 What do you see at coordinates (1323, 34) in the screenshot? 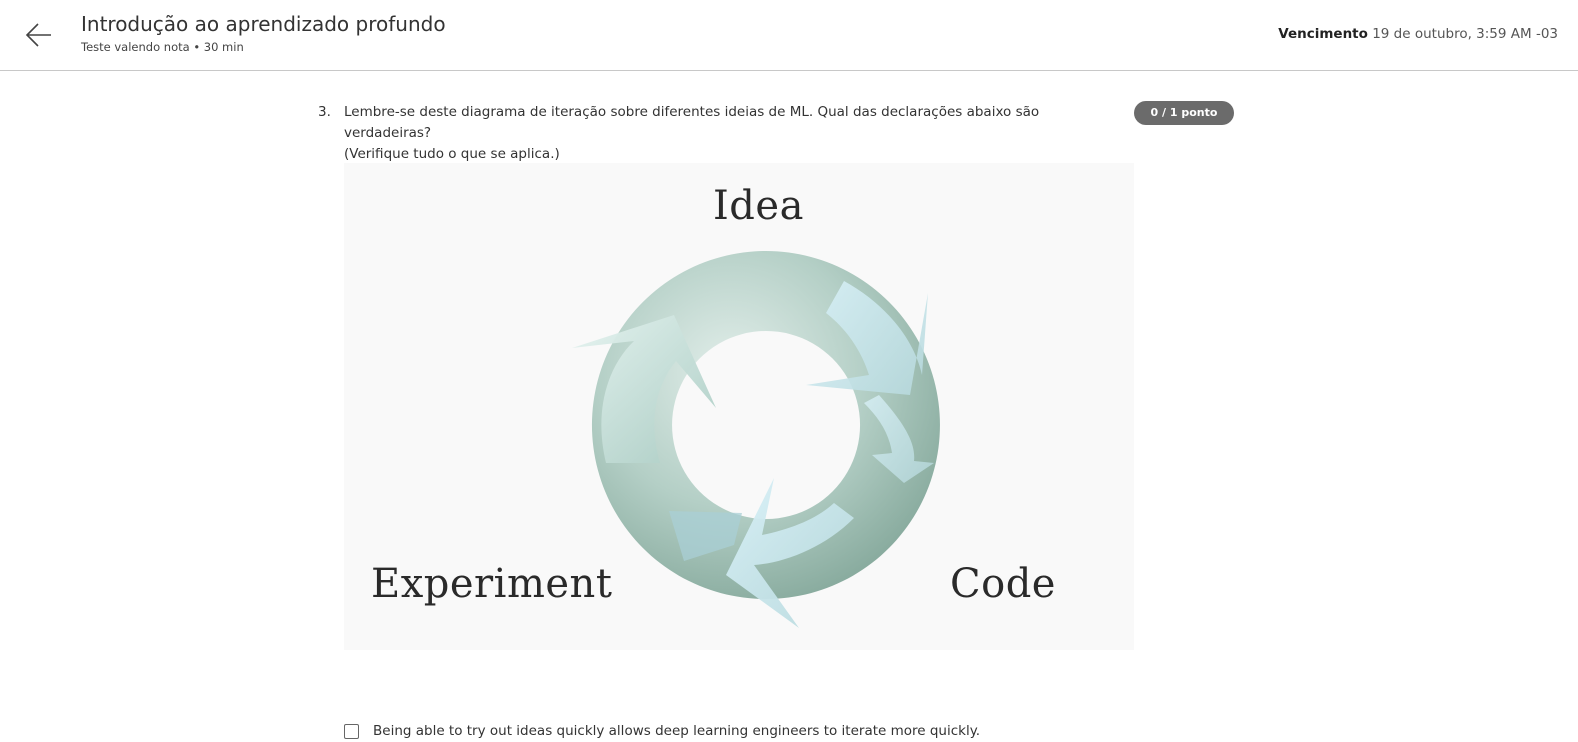
I see `due-label: Vencimento` at bounding box center [1323, 34].